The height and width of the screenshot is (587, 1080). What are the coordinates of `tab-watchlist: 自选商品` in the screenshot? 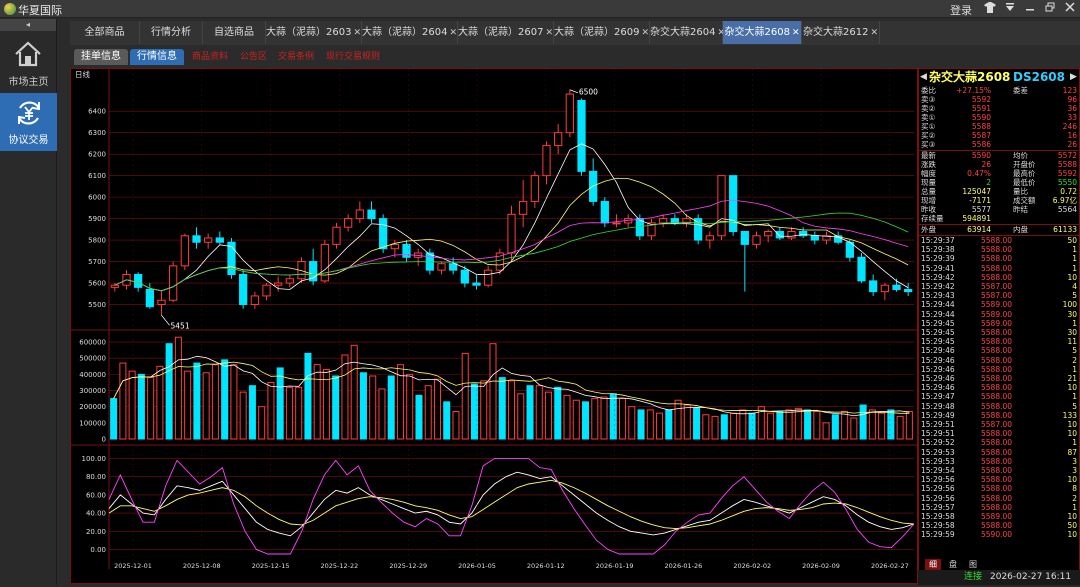 It's located at (234, 32).